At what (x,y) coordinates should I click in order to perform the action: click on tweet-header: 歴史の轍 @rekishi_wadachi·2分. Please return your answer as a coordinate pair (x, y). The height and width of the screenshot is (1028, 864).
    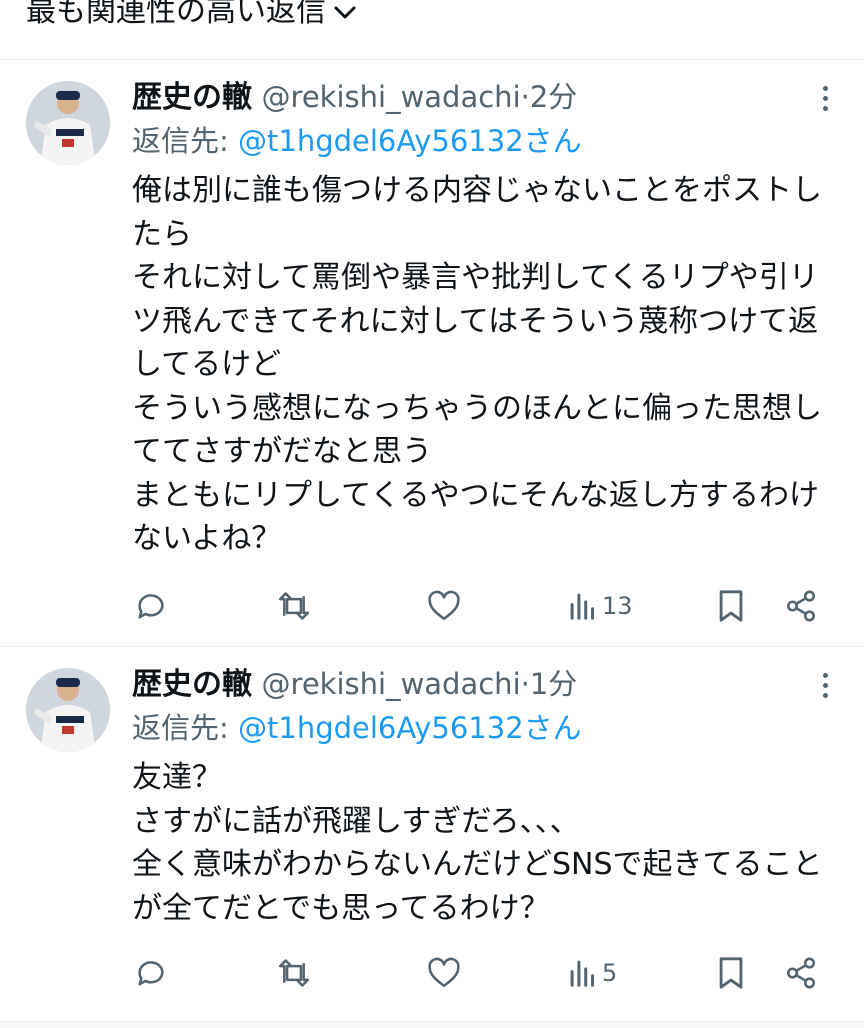
    Looking at the image, I should click on (354, 97).